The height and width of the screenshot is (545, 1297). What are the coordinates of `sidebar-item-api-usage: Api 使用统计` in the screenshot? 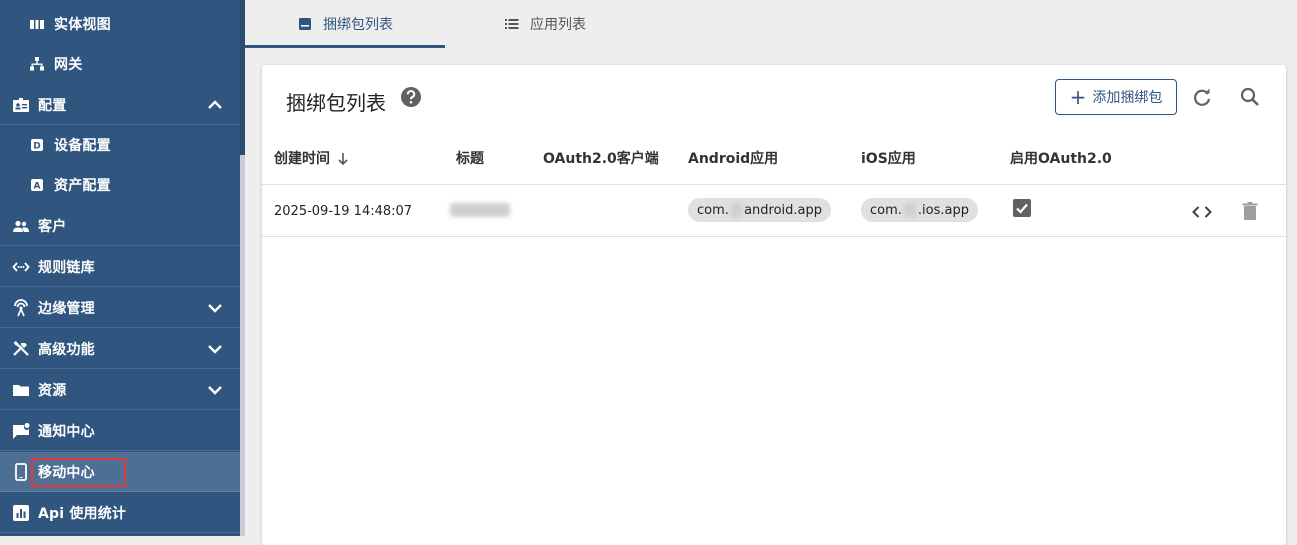 It's located at (120, 513).